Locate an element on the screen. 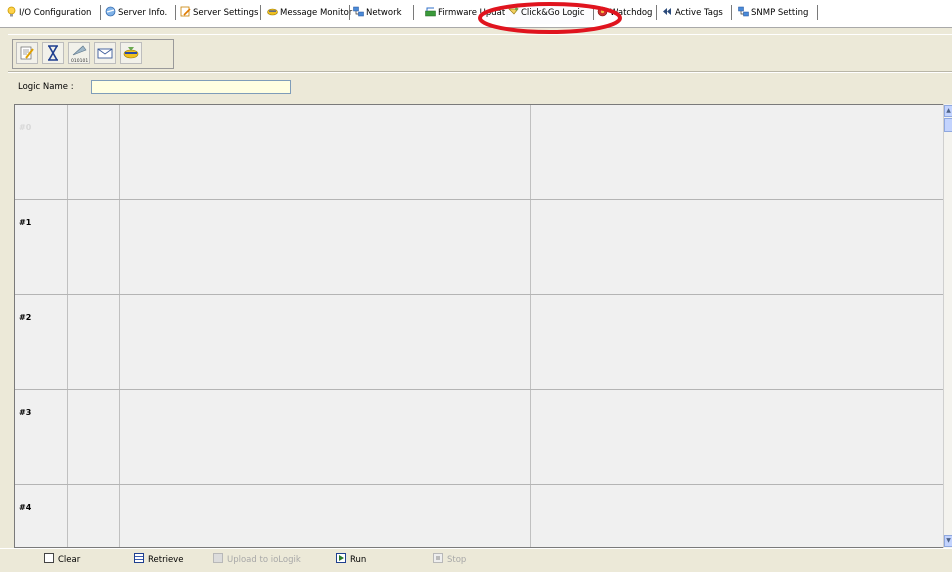 This screenshot has width=952, height=572. stop-icon is located at coordinates (438, 558).